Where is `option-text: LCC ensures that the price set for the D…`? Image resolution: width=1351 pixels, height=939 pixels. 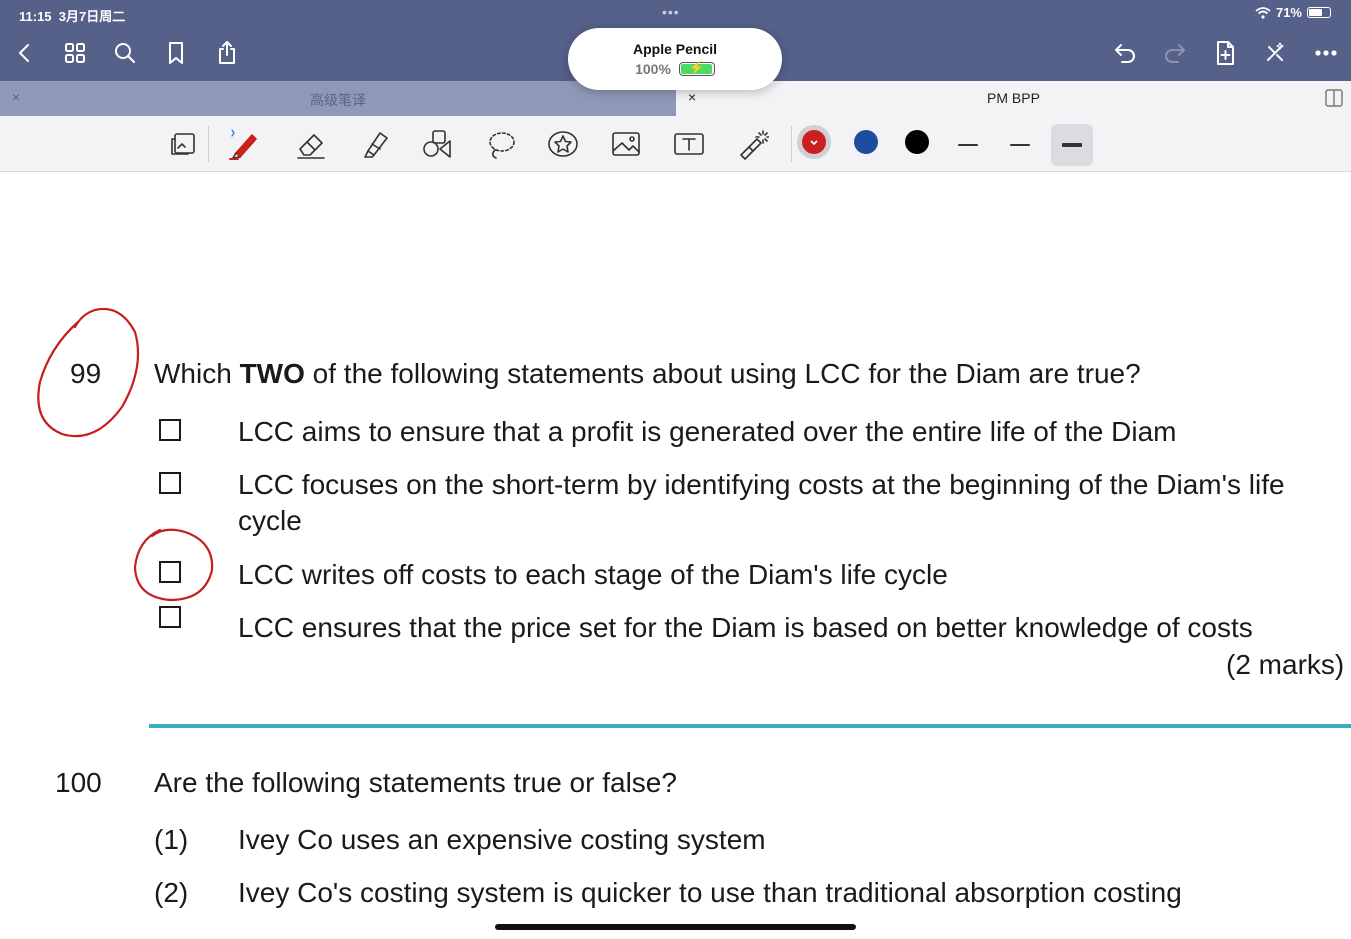 option-text: LCC ensures that the price set for the D… is located at coordinates (745, 627).